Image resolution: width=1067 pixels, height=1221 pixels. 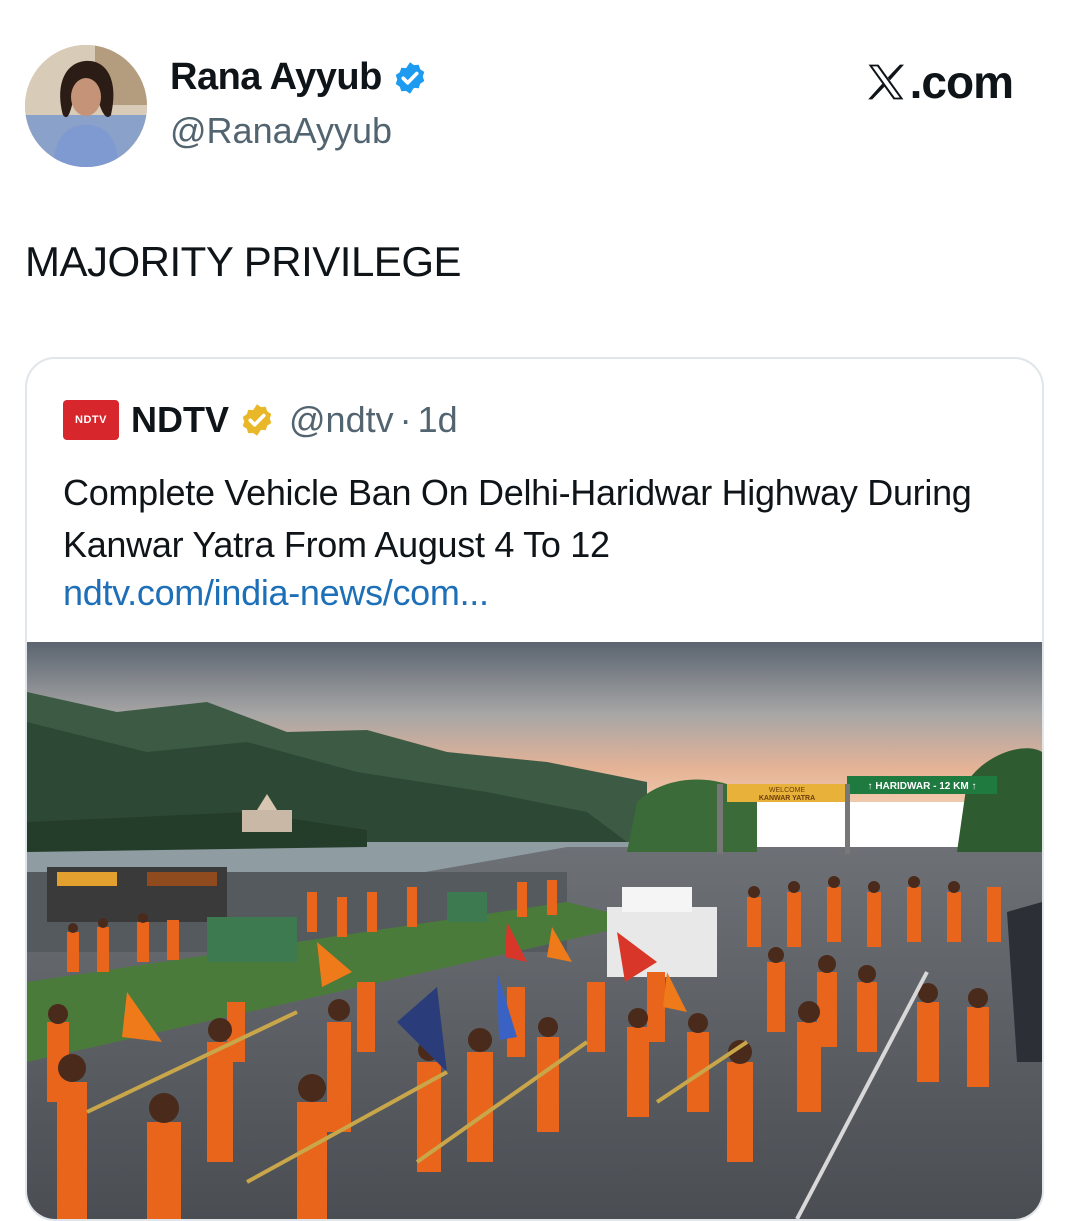 I want to click on x-logo-icon, so click(x=885, y=82).